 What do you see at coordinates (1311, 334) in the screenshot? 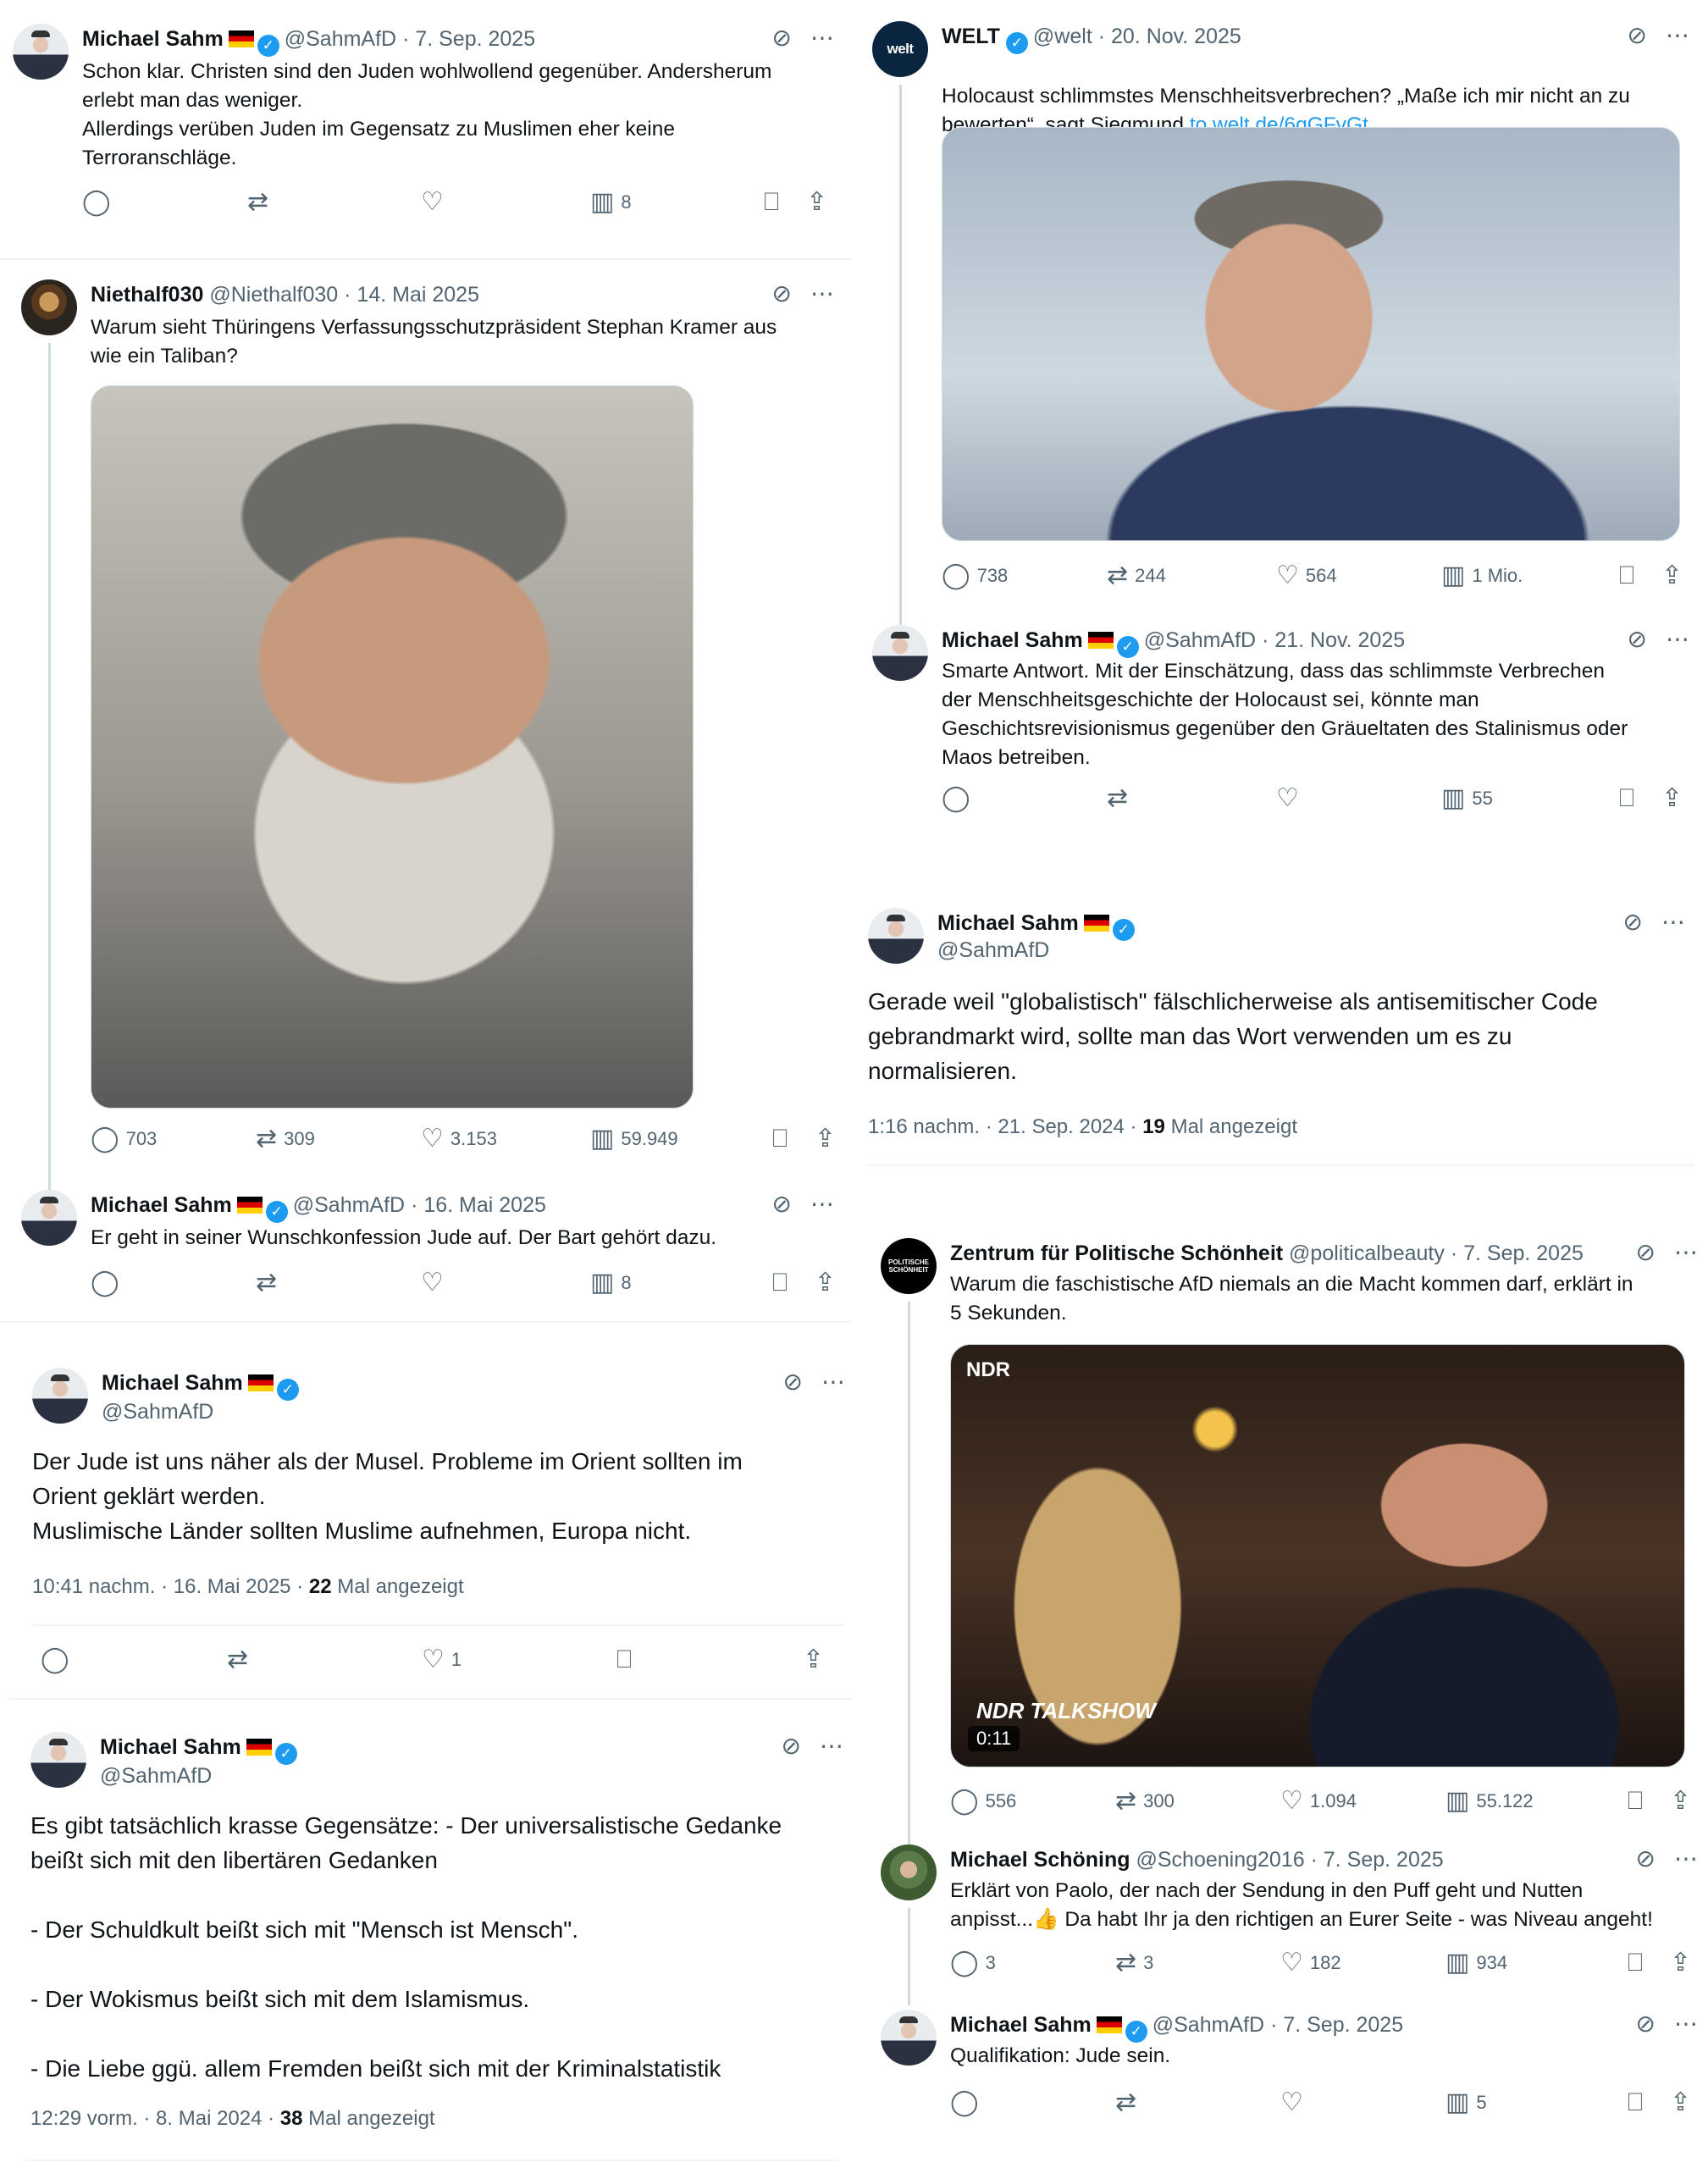
I see `tweet-image` at bounding box center [1311, 334].